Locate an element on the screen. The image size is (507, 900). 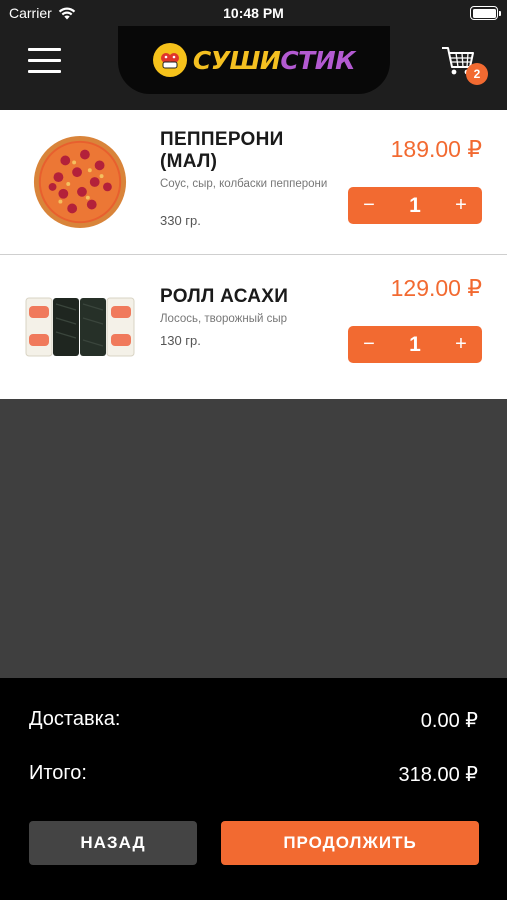
logo-wordmark: СУШИСТИК is located at coordinates (274, 60).